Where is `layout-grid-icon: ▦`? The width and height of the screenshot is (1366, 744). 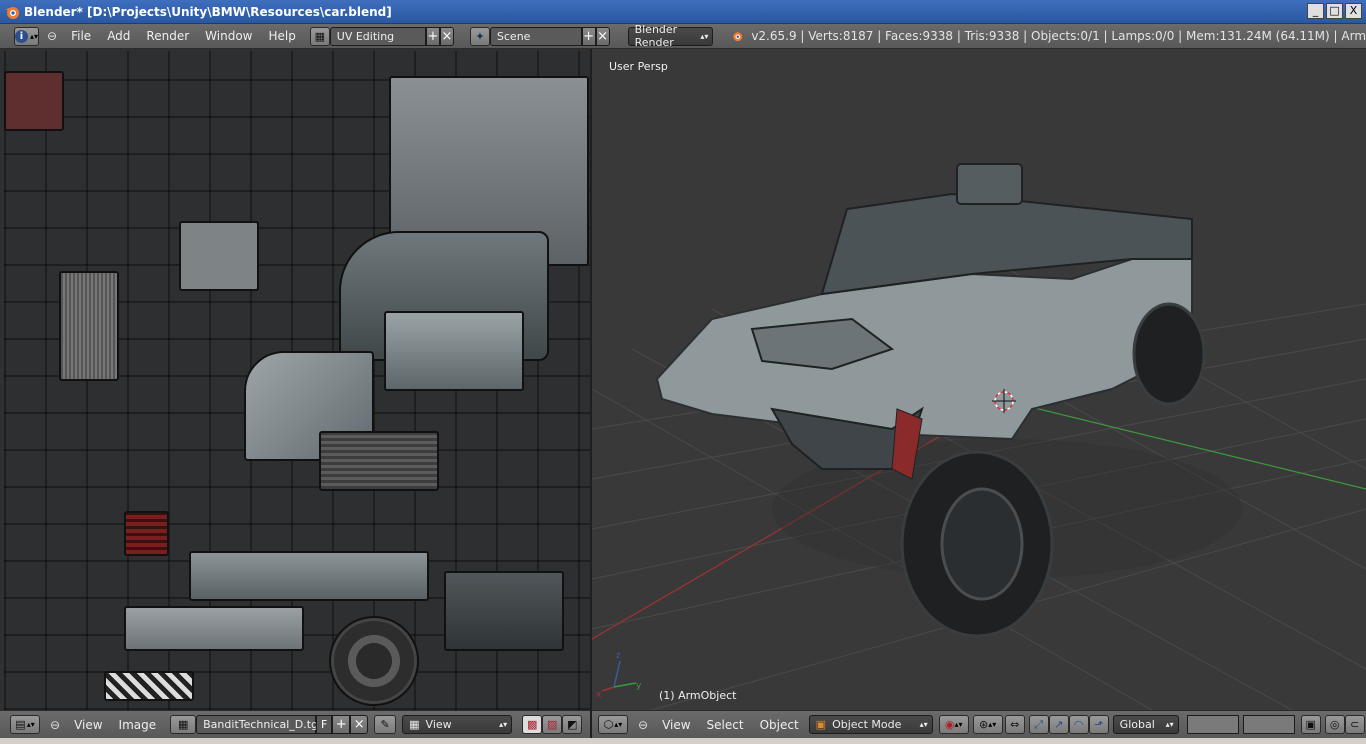
layout-grid-icon: ▦ is located at coordinates (320, 36).